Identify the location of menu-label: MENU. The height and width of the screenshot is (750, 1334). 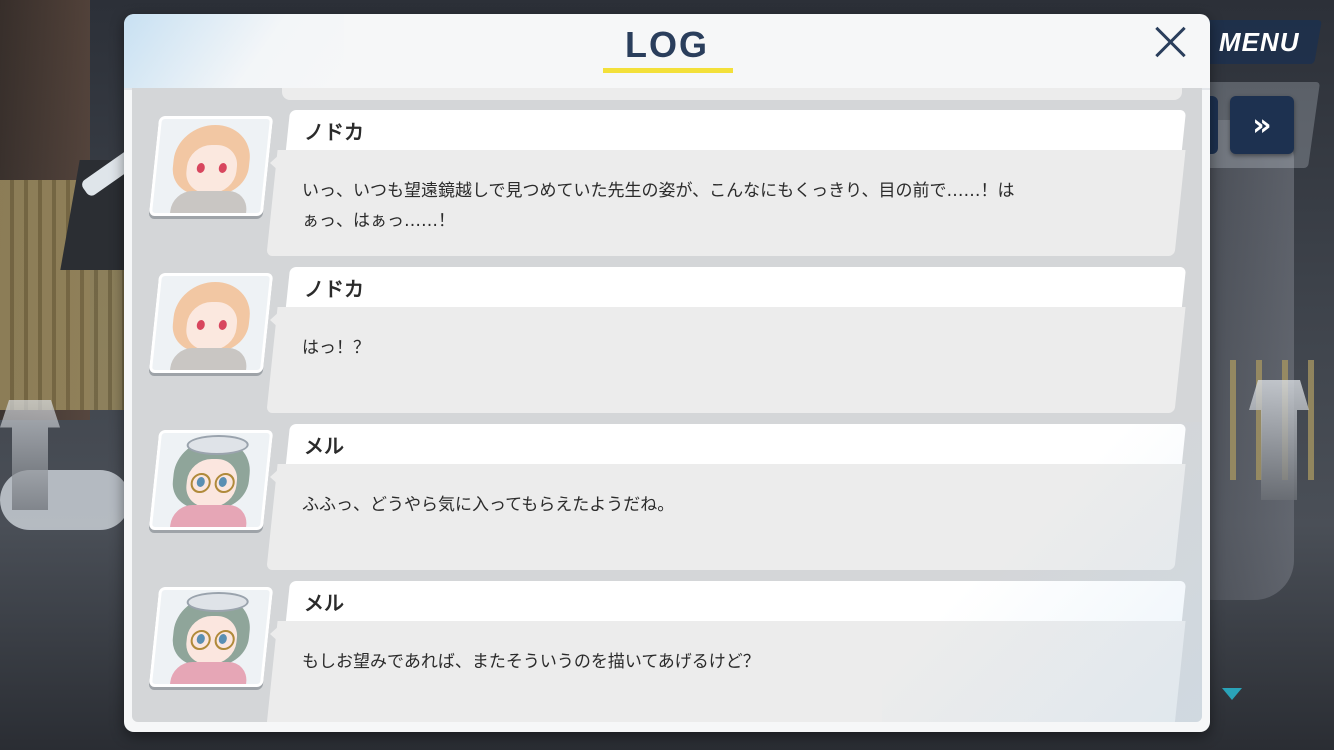
(1259, 41).